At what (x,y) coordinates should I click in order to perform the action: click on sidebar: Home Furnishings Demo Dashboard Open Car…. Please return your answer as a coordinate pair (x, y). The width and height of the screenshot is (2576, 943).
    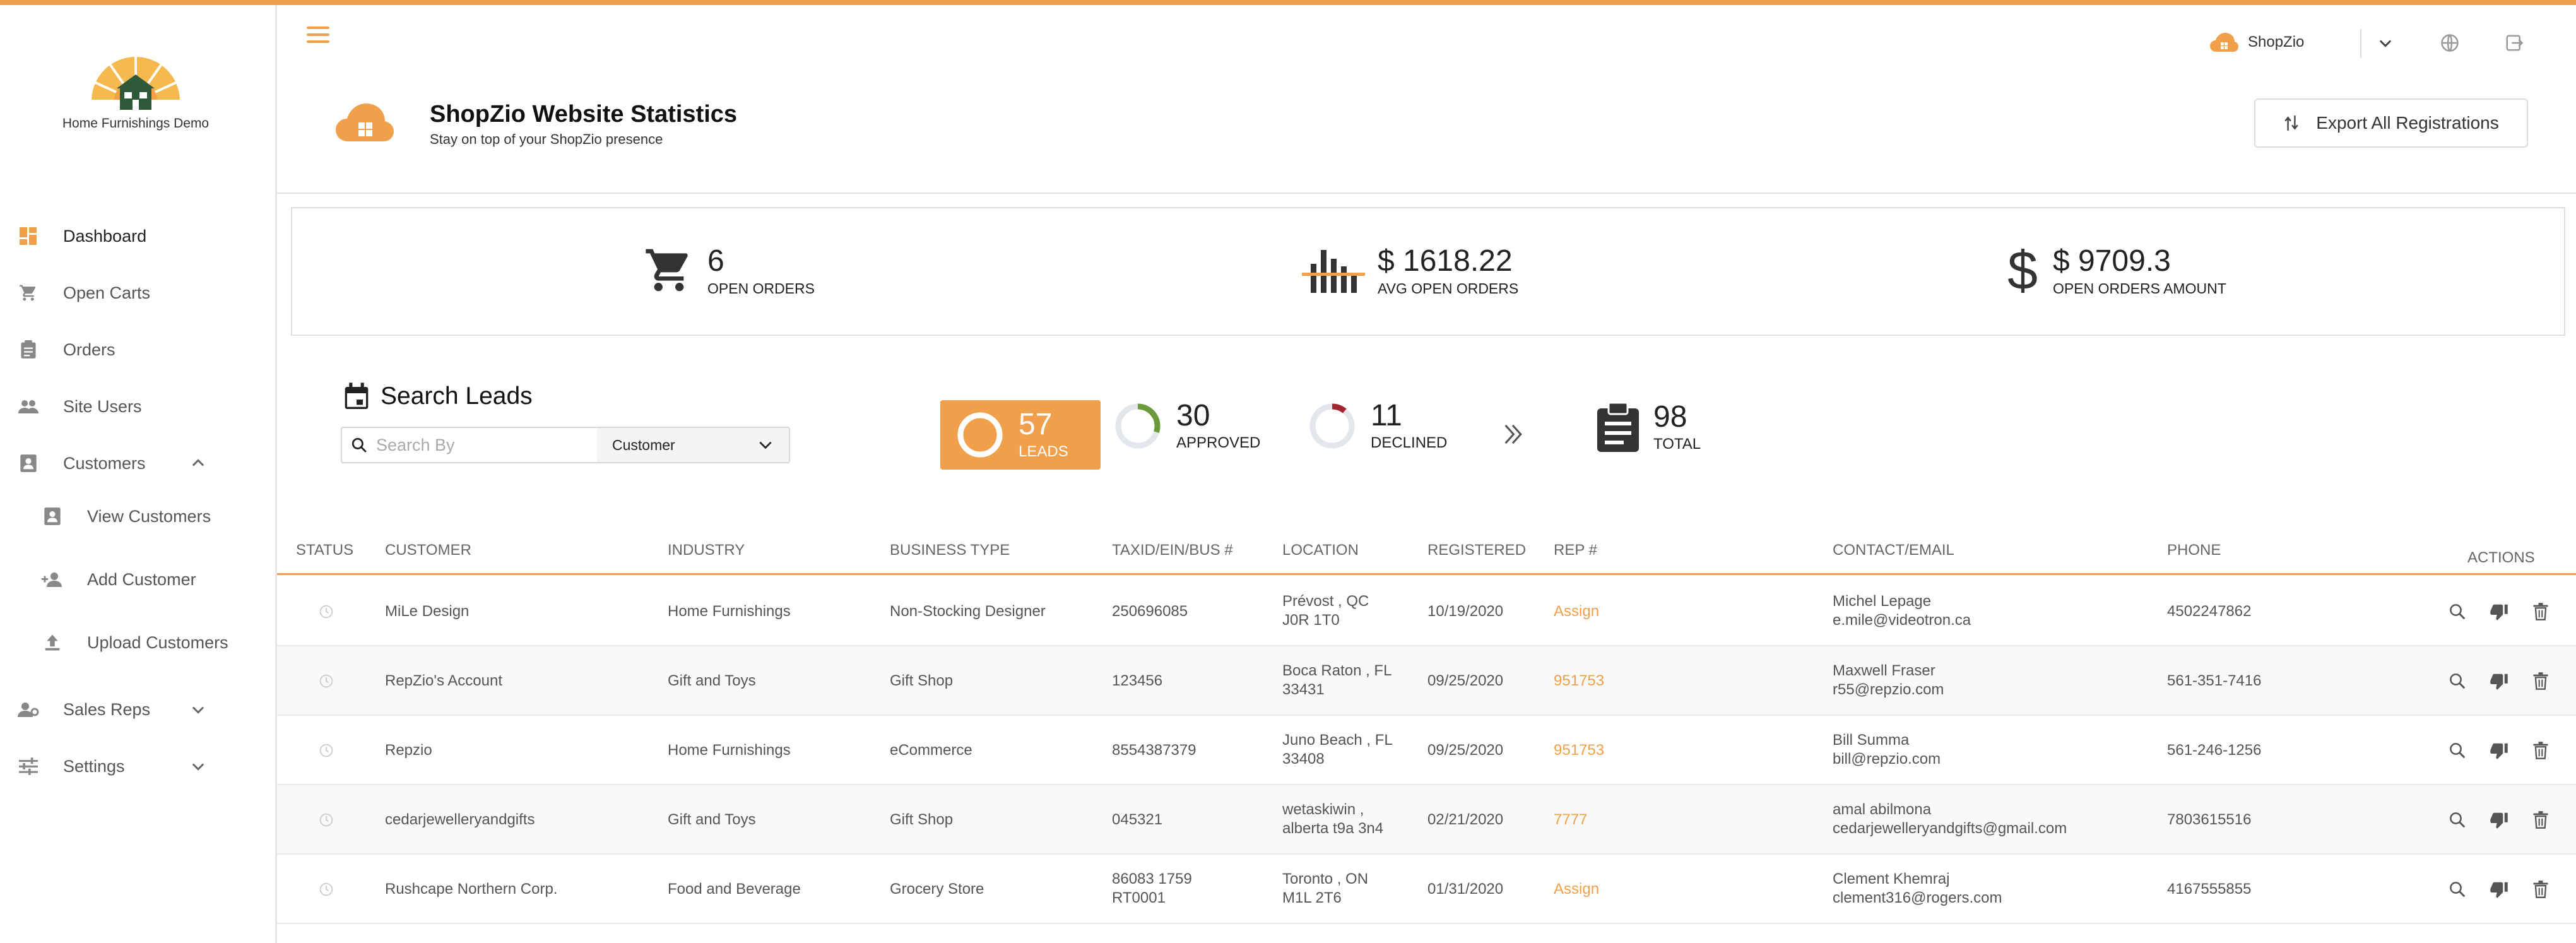
    Looking at the image, I should click on (139, 474).